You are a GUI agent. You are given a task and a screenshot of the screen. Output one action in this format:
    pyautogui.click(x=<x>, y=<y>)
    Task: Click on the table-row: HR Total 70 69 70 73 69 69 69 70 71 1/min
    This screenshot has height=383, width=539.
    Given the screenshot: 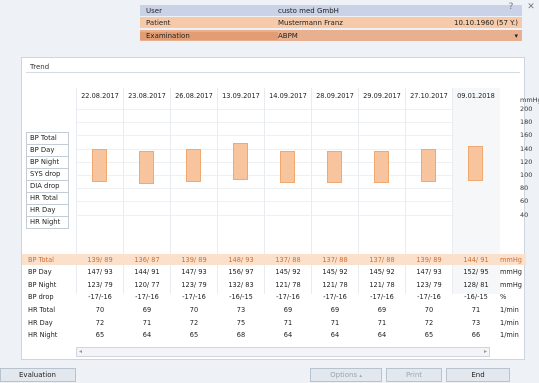 What is the action you would take?
    pyautogui.click(x=274, y=309)
    